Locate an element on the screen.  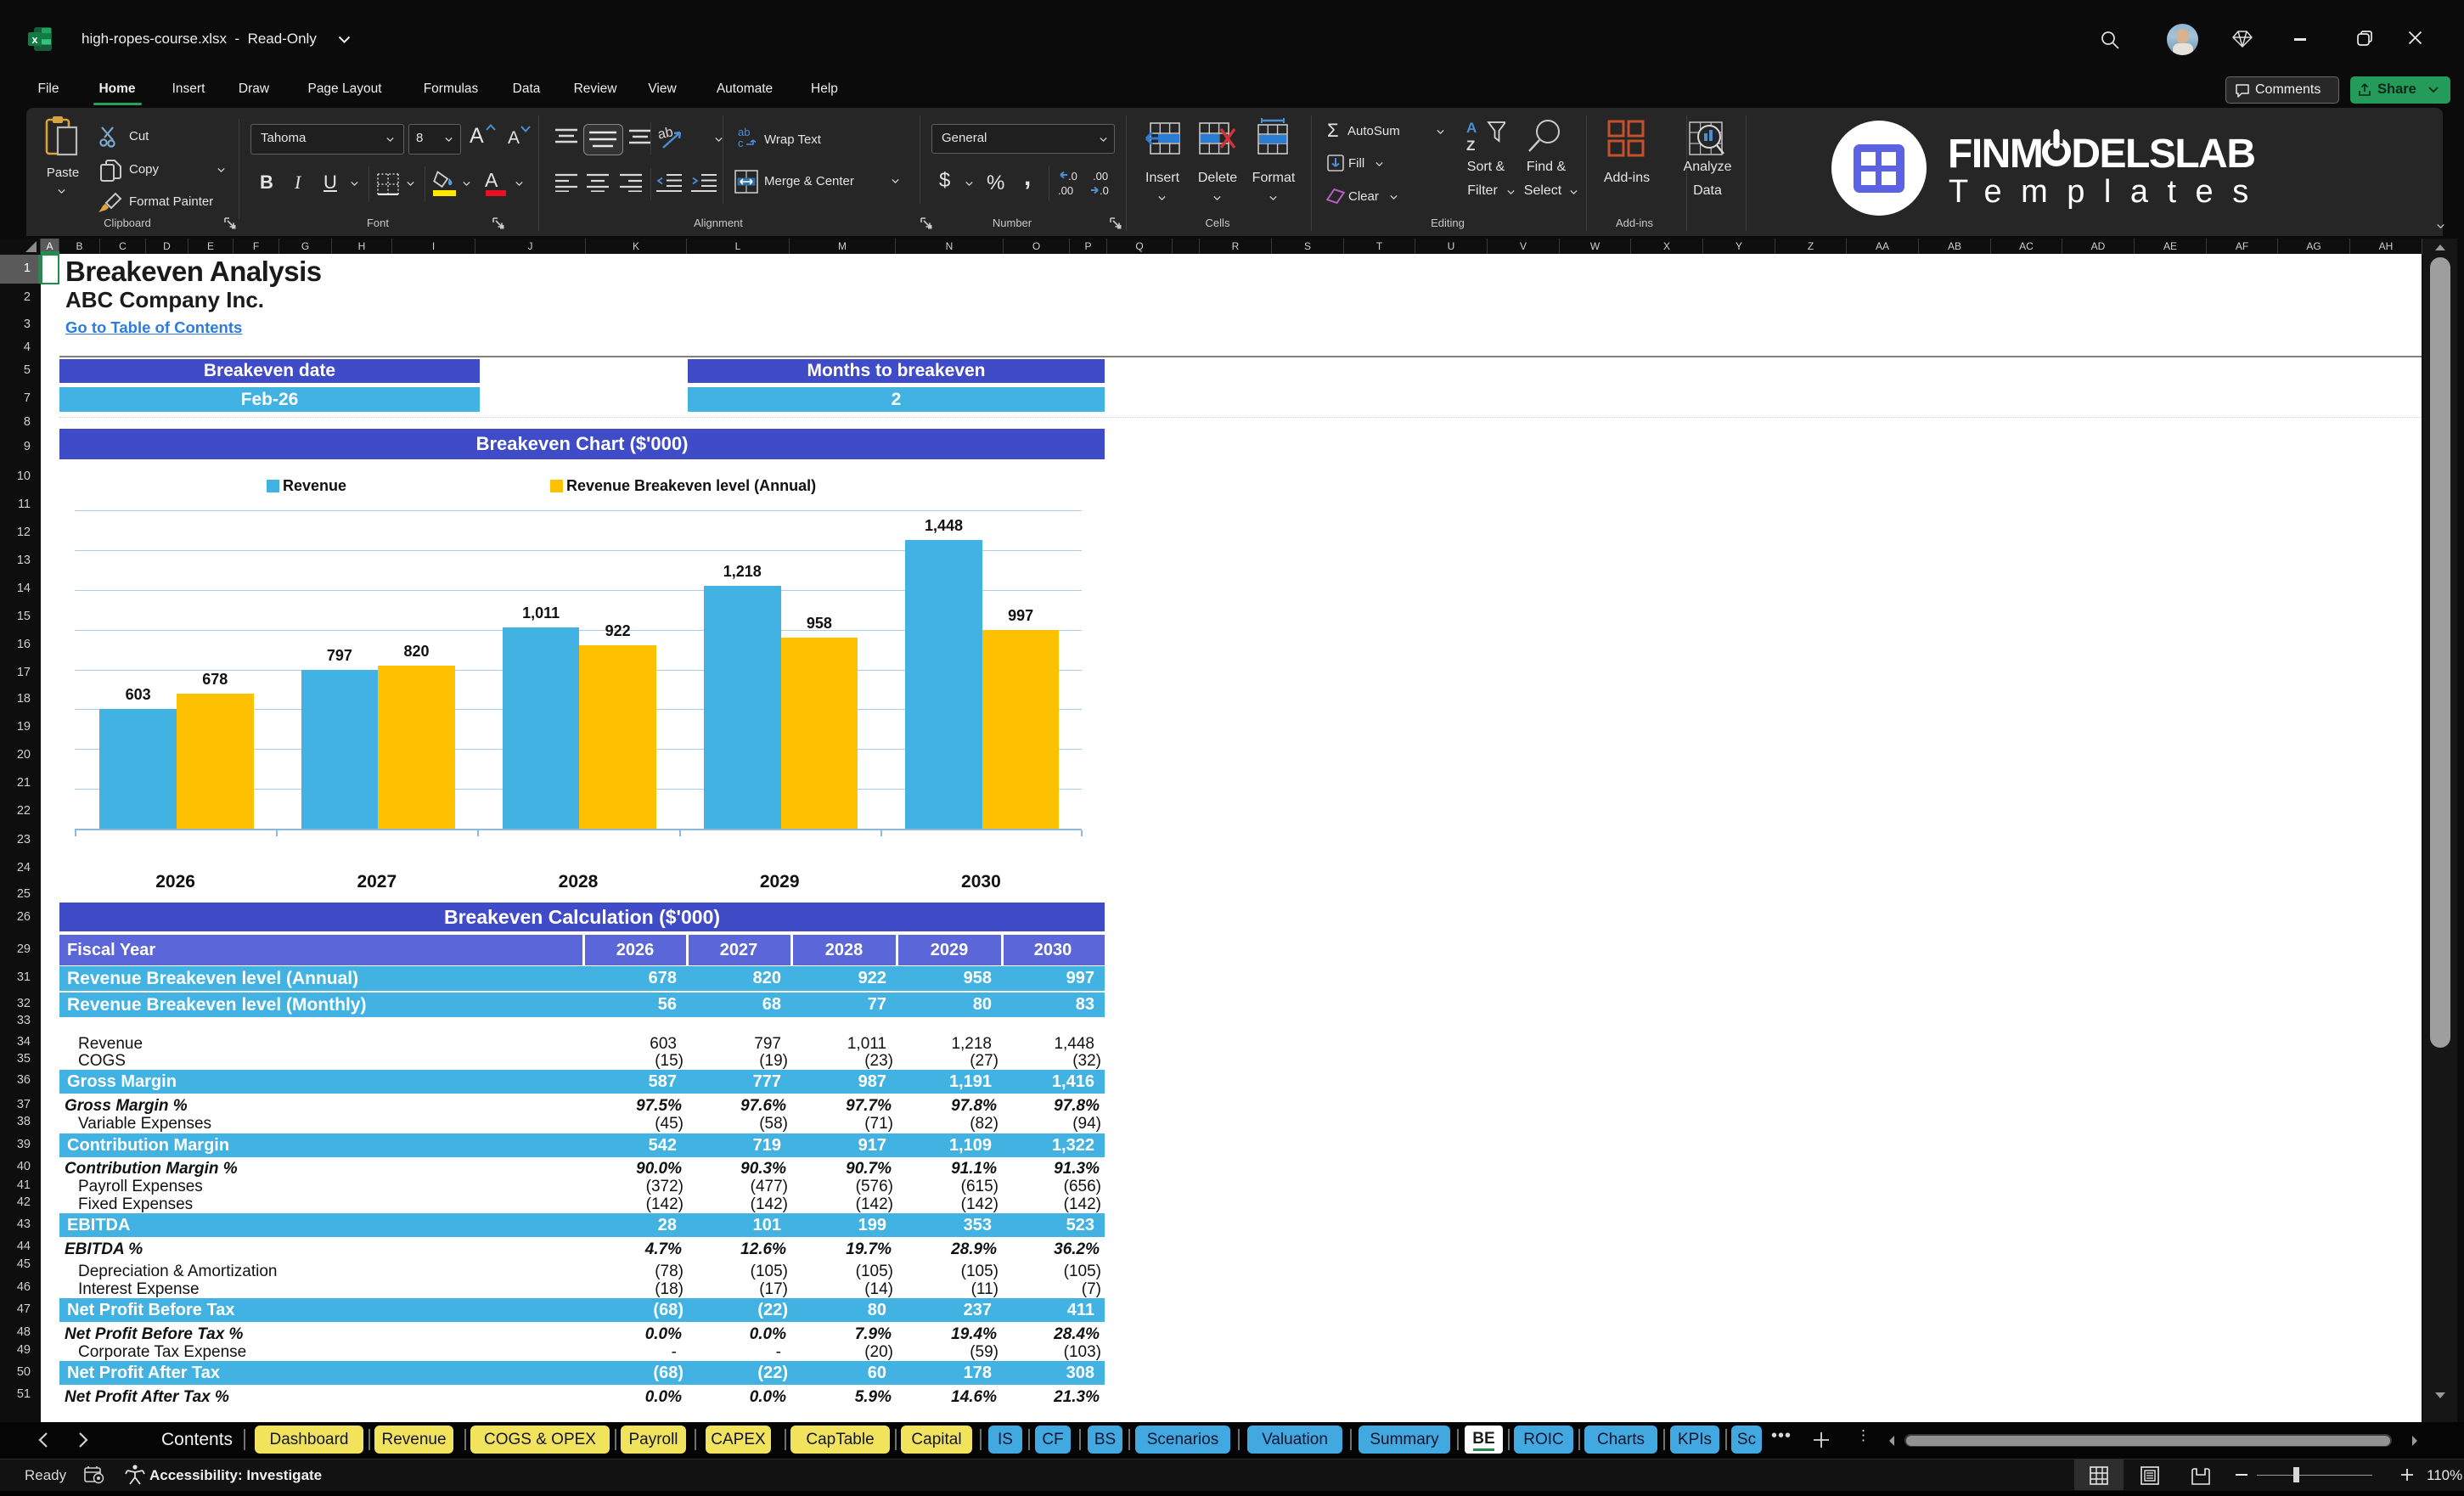
svg-text: A is located at coordinates (1471, 128).